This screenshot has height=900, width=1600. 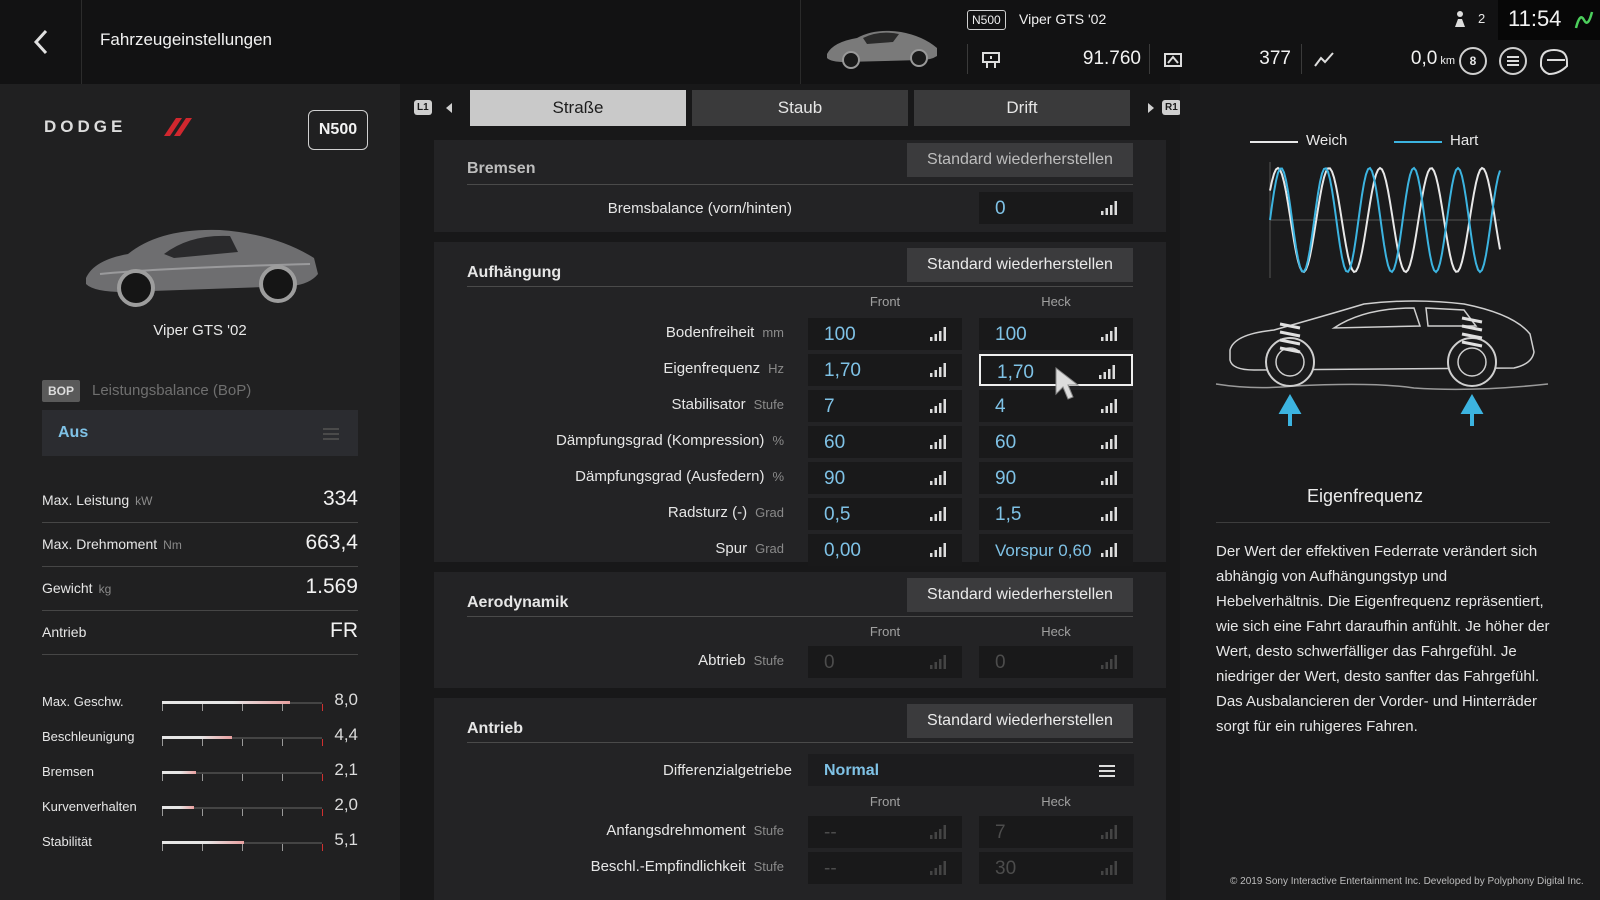 I want to click on bop-label: Leistungsbalance (BoP), so click(x=172, y=390).